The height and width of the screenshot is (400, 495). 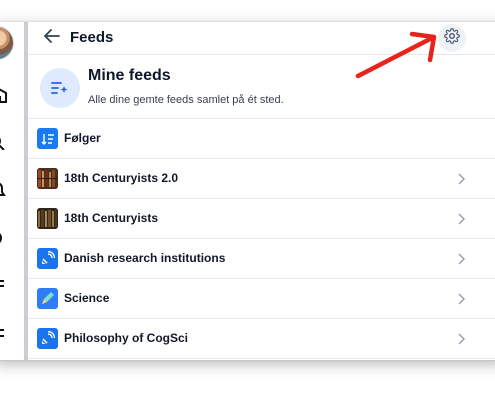 What do you see at coordinates (126, 338) in the screenshot?
I see `feed-label: Philosophy of CogSci` at bounding box center [126, 338].